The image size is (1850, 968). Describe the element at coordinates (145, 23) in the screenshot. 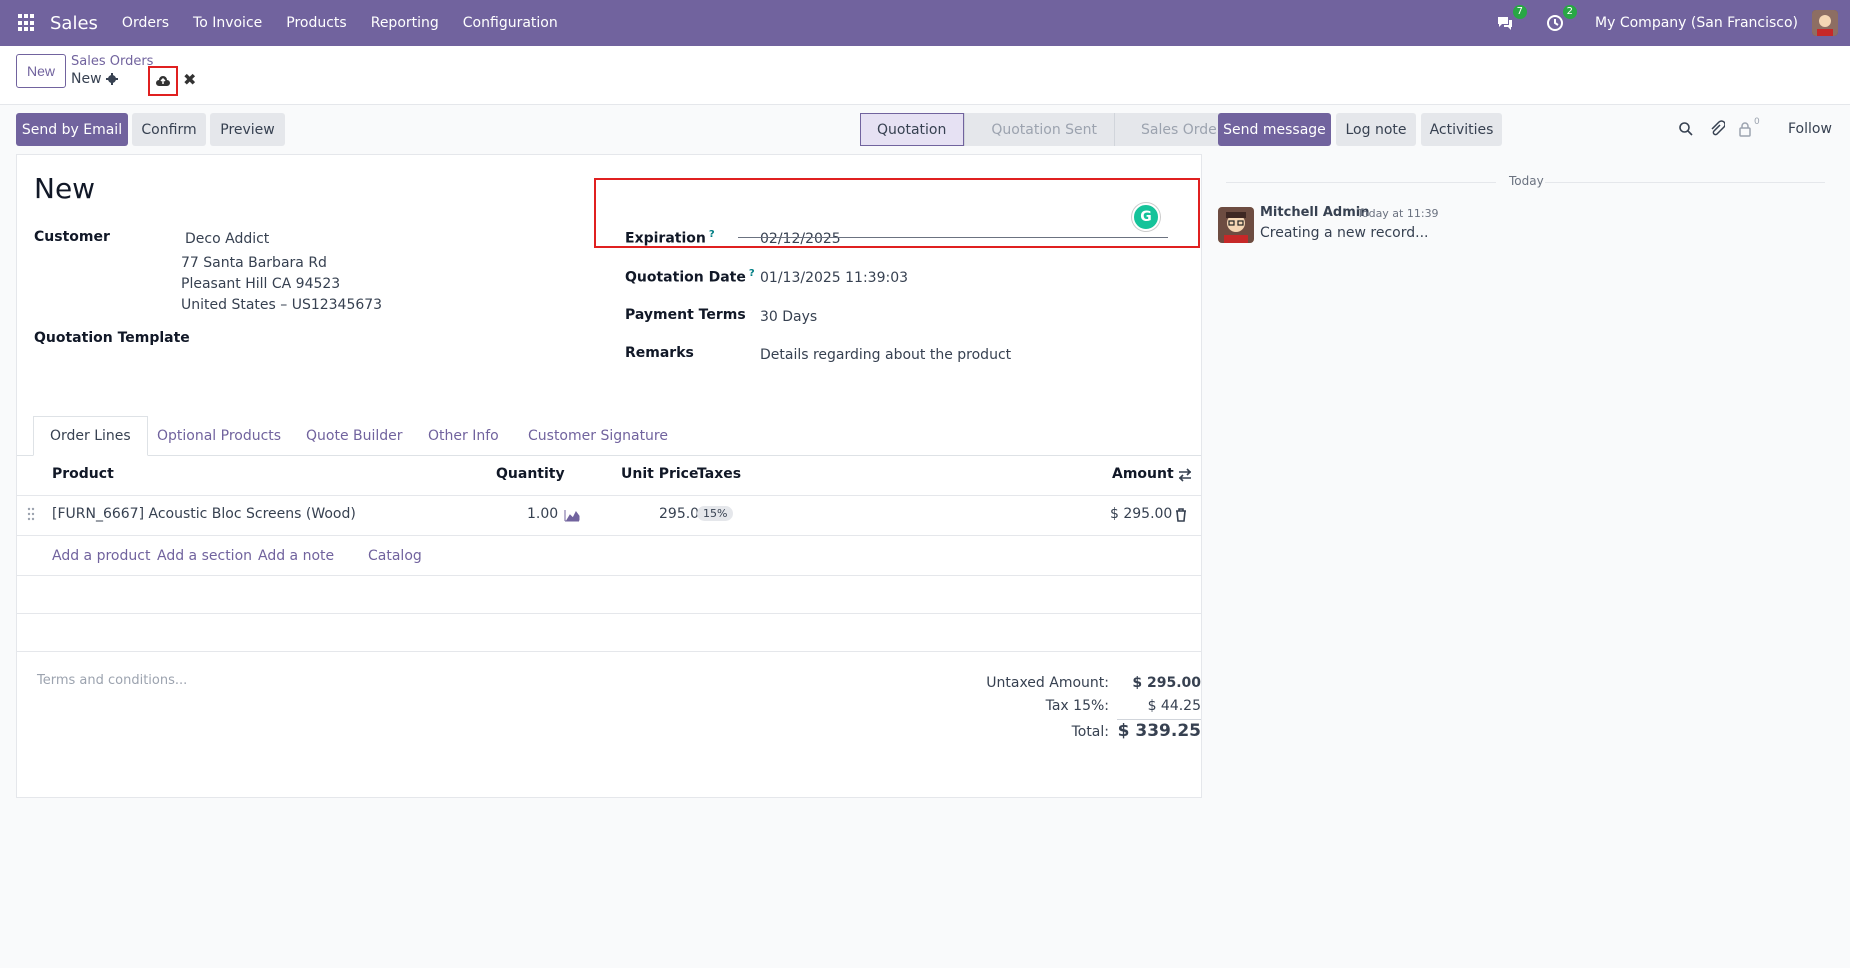

I see `nav-orders: Orders` at that location.